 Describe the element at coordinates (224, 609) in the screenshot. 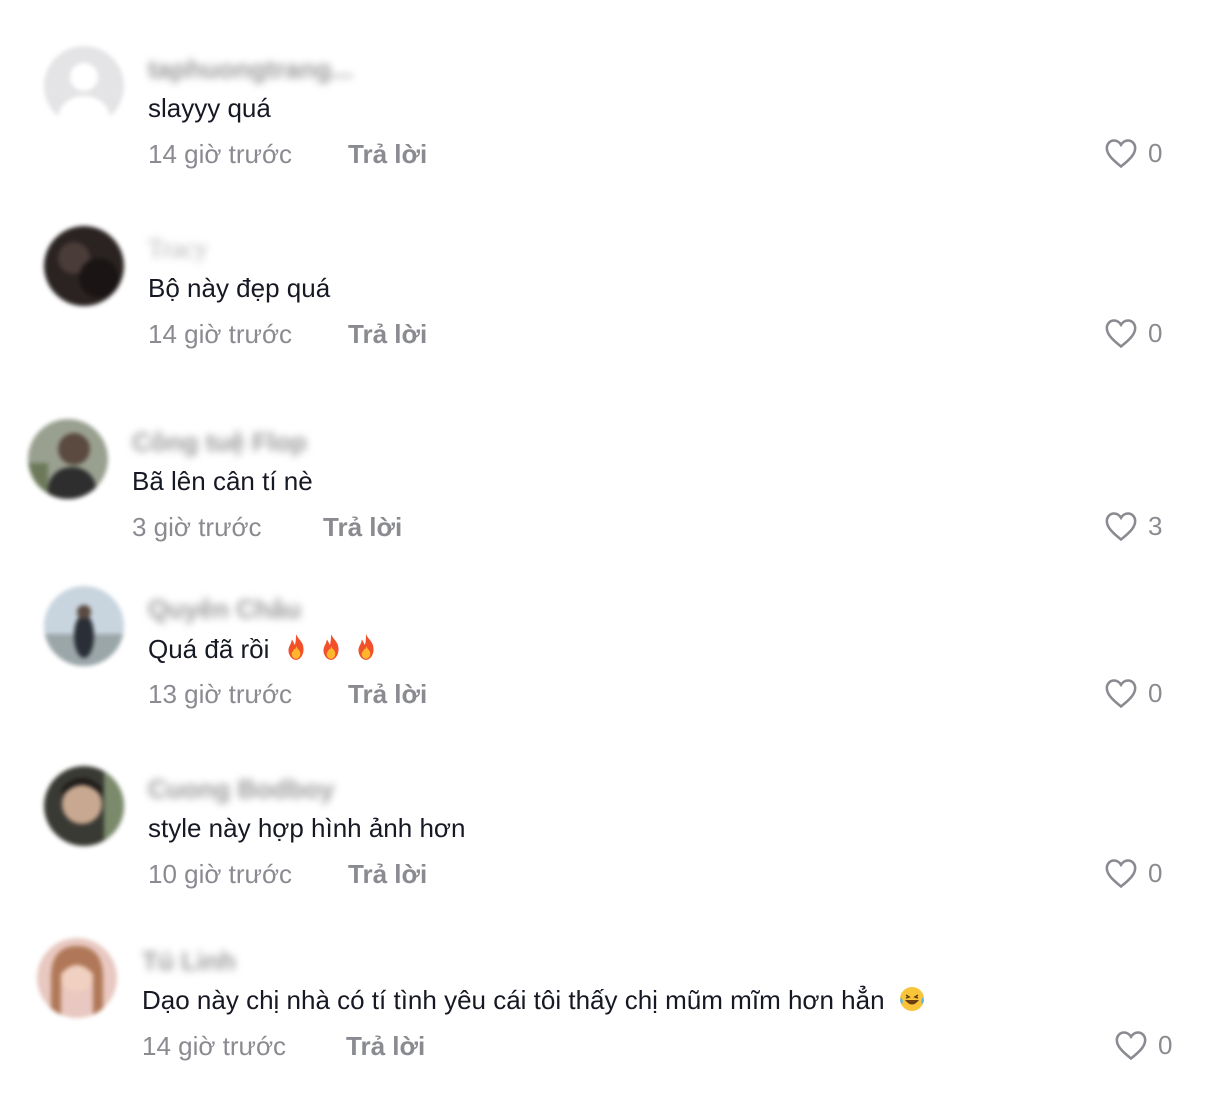

I see `username: Quyên Châu` at that location.